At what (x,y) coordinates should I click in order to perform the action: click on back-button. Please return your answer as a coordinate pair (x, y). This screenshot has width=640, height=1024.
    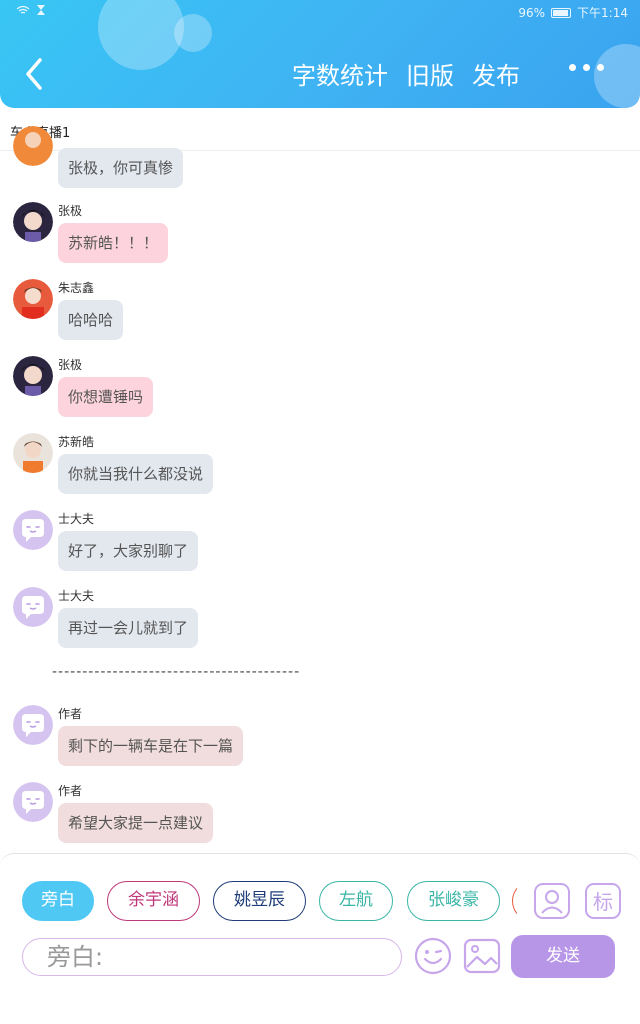
    Looking at the image, I should click on (35, 74).